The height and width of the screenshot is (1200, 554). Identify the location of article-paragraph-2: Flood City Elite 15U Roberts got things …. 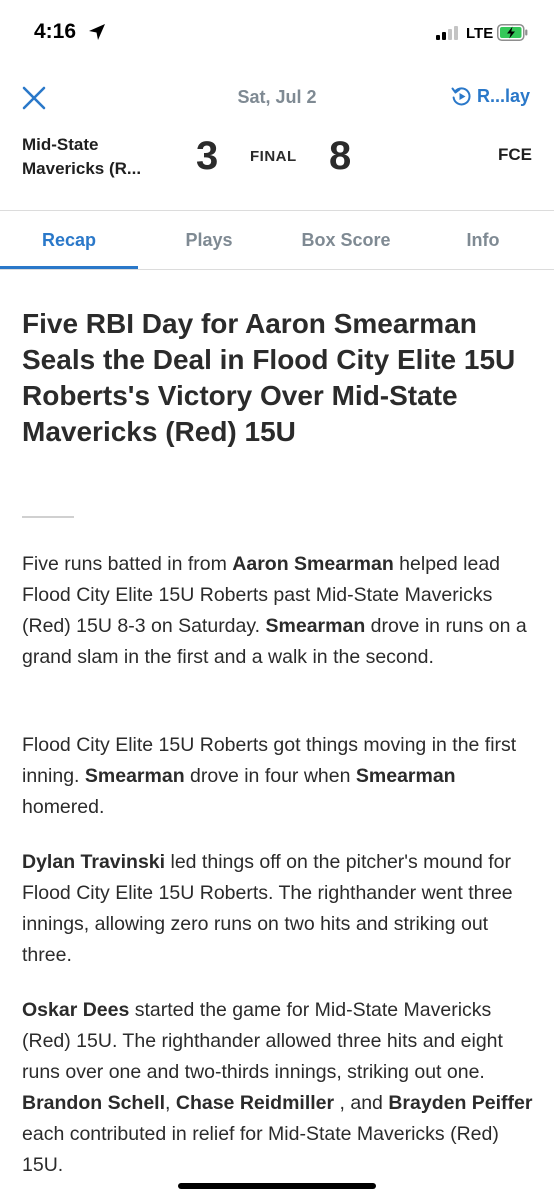
(278, 776).